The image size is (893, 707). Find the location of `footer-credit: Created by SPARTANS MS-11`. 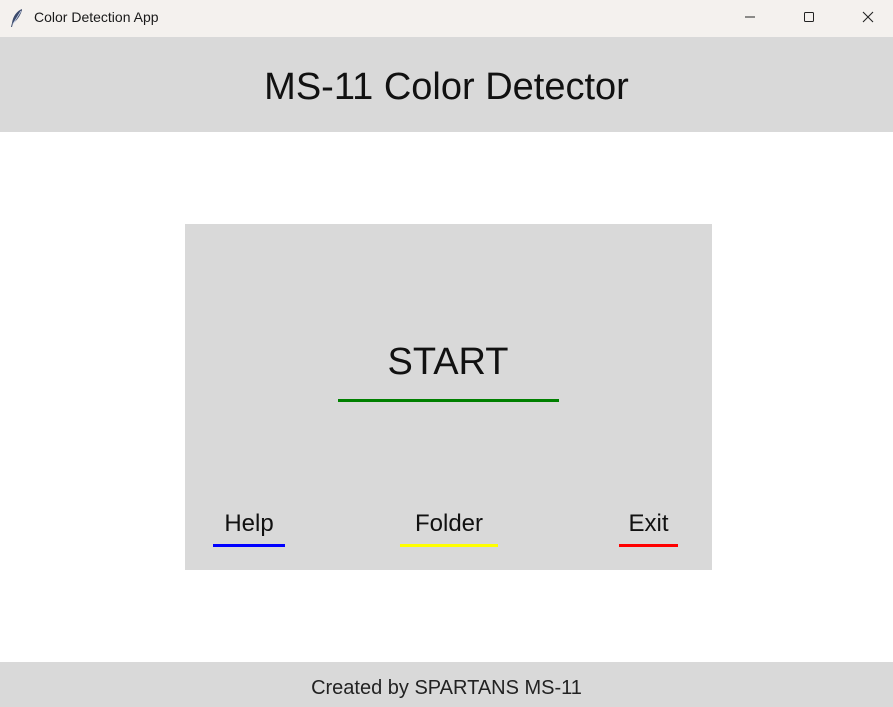

footer-credit: Created by SPARTANS MS-11 is located at coordinates (446, 688).